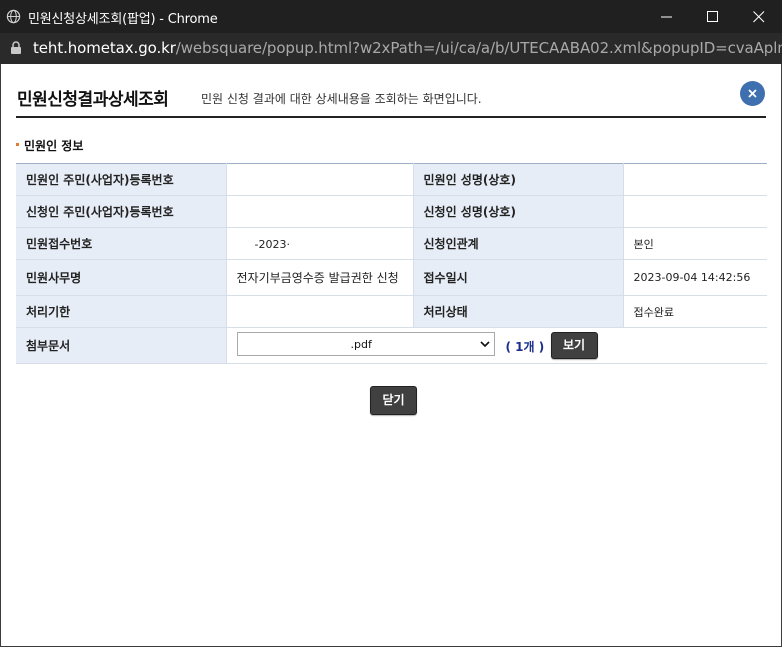 This screenshot has width=782, height=647. I want to click on attachment-cell: .pdf ( 1개 ) 보기, so click(496, 345).